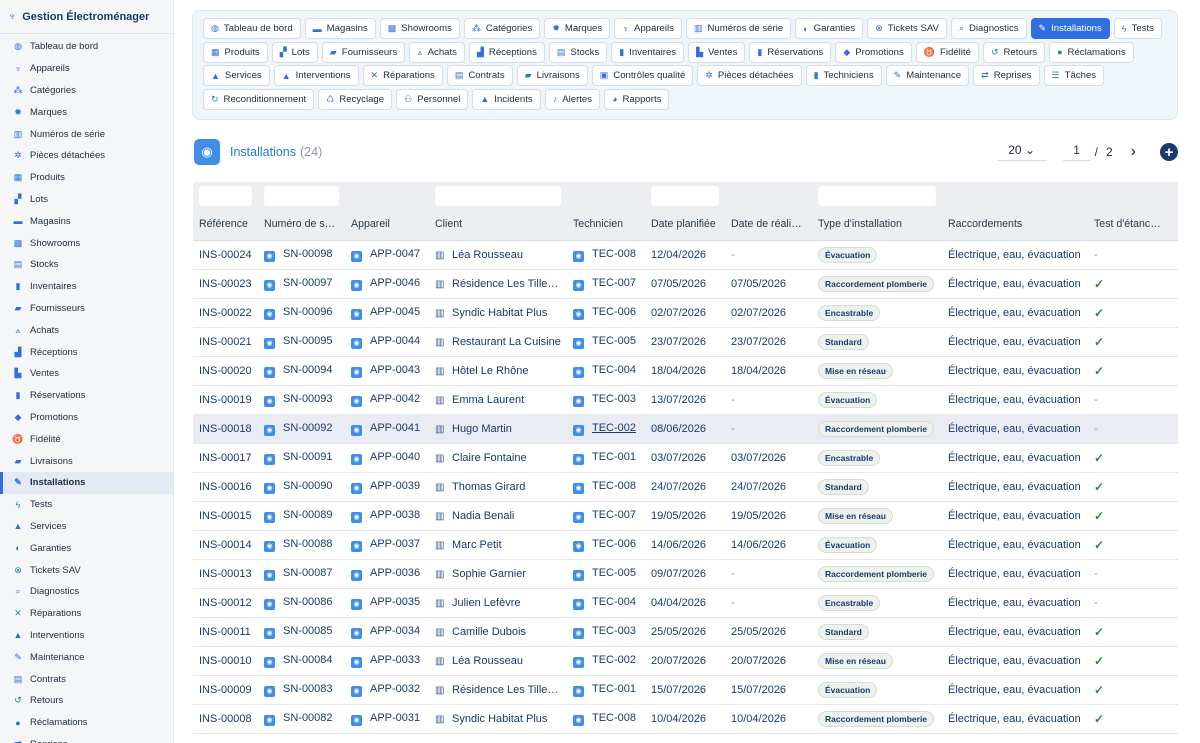 The width and height of the screenshot is (1200, 743). Describe the element at coordinates (86, 69) in the screenshot. I see `sidebar-item-appareils: ♆ Appareils` at that location.